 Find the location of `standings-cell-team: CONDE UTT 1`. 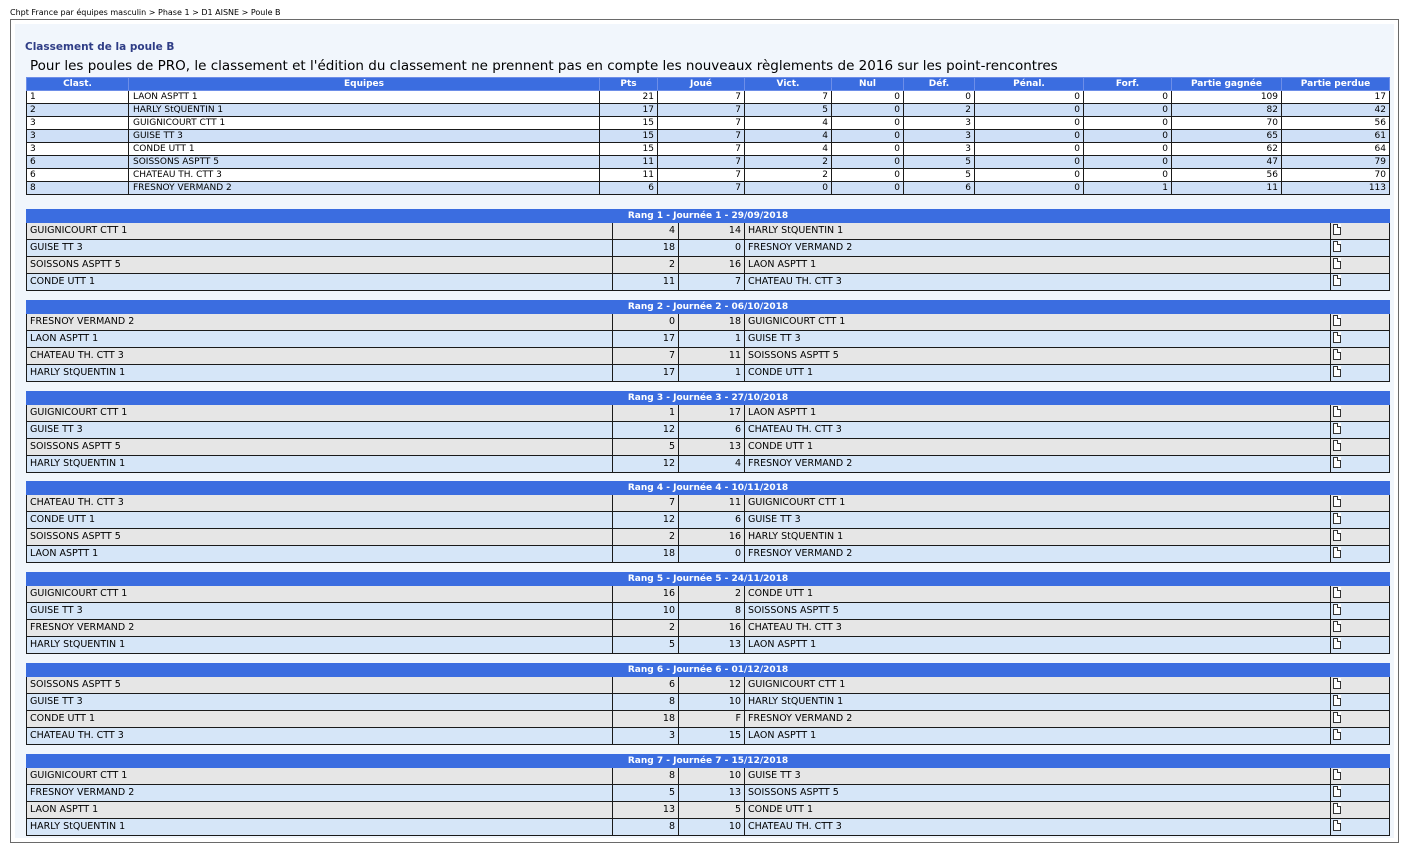

standings-cell-team: CONDE UTT 1 is located at coordinates (364, 149).